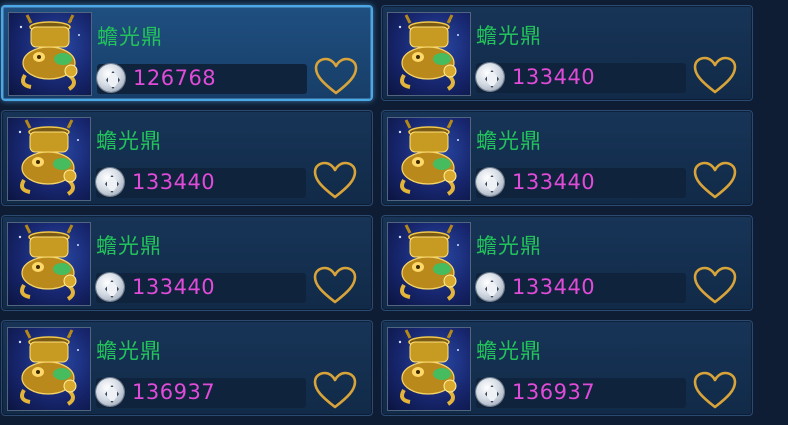 This screenshot has height=425, width=788. I want to click on item-card: 蟾光鼎 126768, so click(187, 53).